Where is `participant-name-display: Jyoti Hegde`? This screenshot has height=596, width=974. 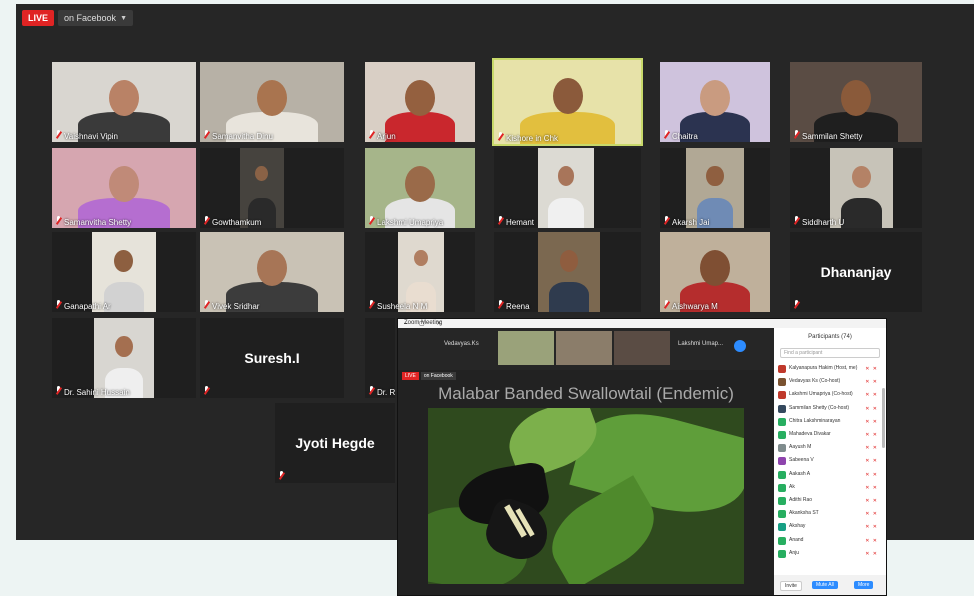 participant-name-display: Jyoti Hegde is located at coordinates (335, 443).